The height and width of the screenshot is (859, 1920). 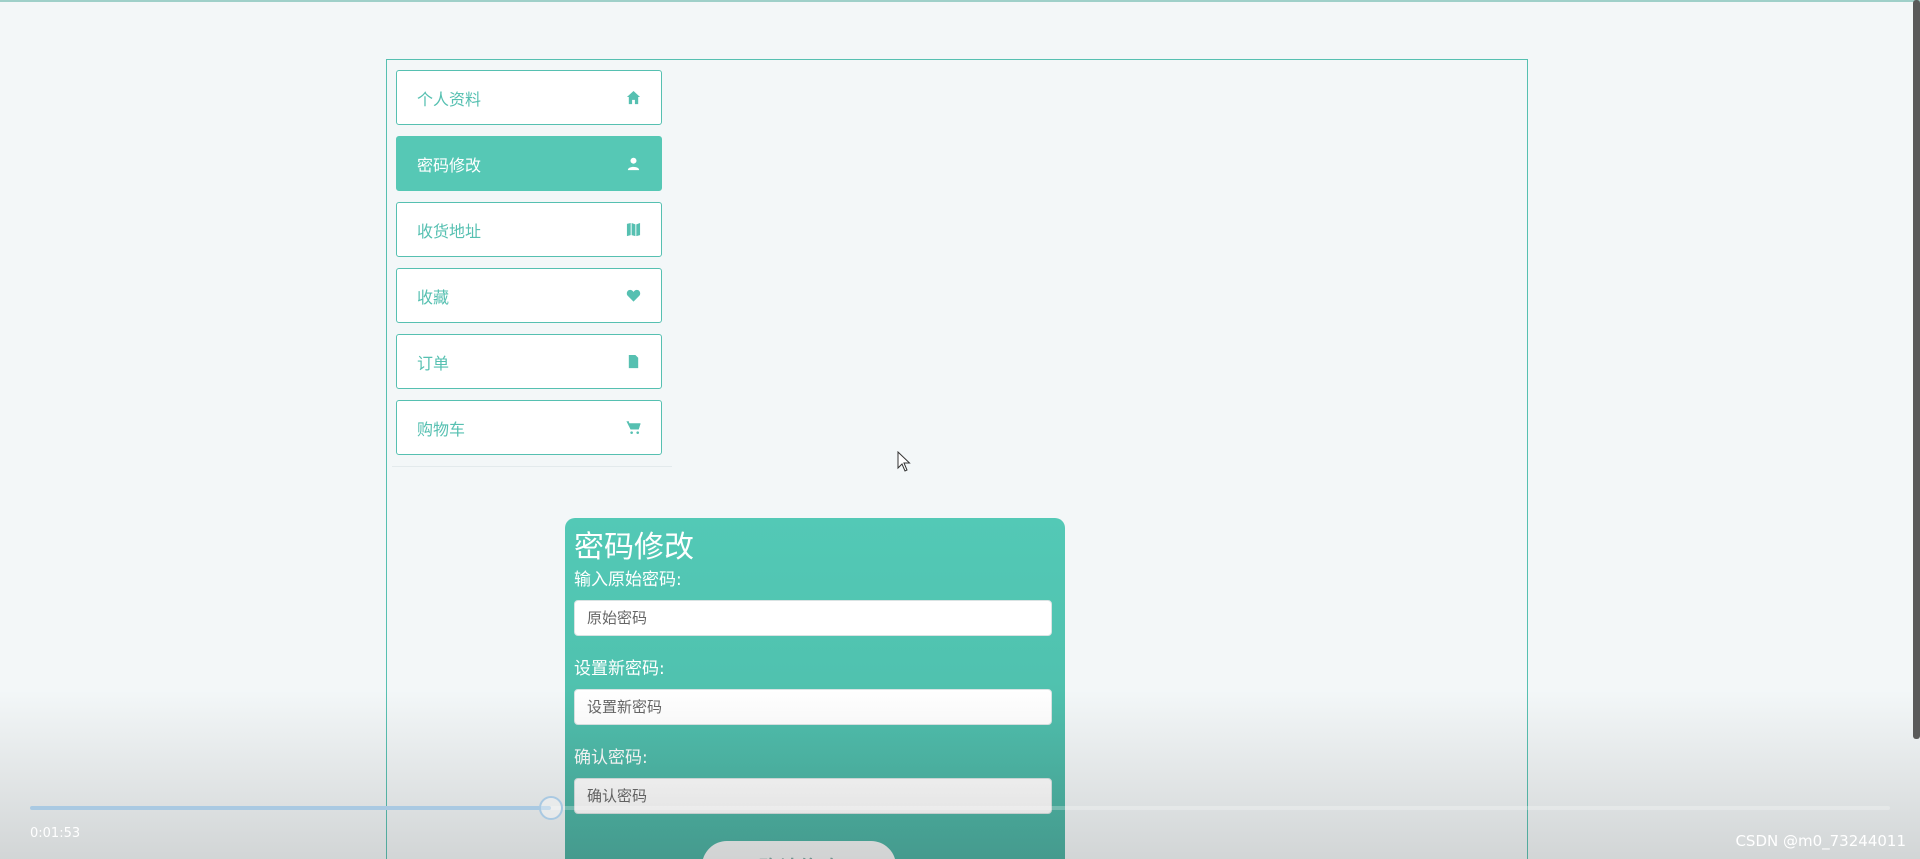 I want to click on file-icon, so click(x=633, y=361).